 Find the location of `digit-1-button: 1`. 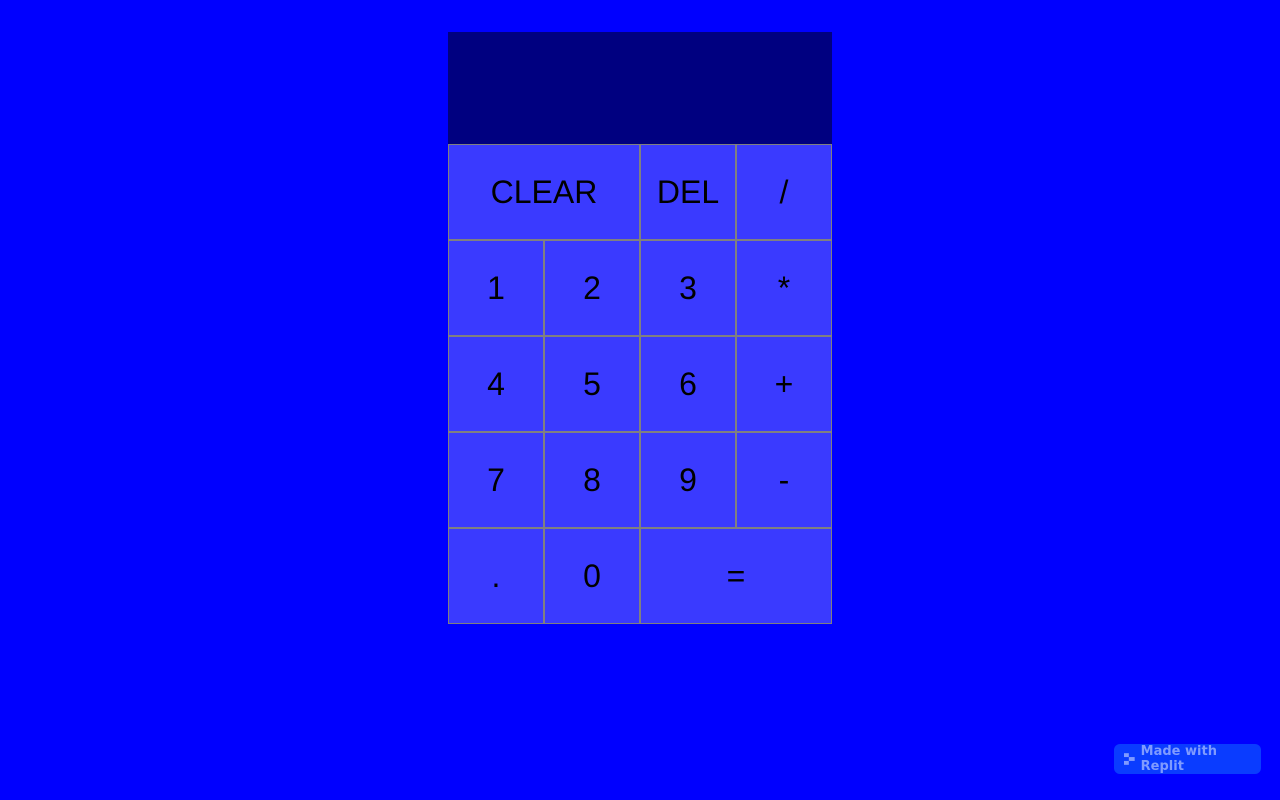

digit-1-button: 1 is located at coordinates (496, 288).